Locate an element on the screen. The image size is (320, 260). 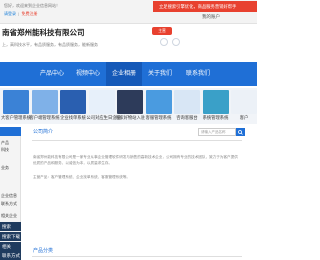
promo-banner: 立足搜索引擎优化，商品服务营销好帮手 is located at coordinates (205, 6).